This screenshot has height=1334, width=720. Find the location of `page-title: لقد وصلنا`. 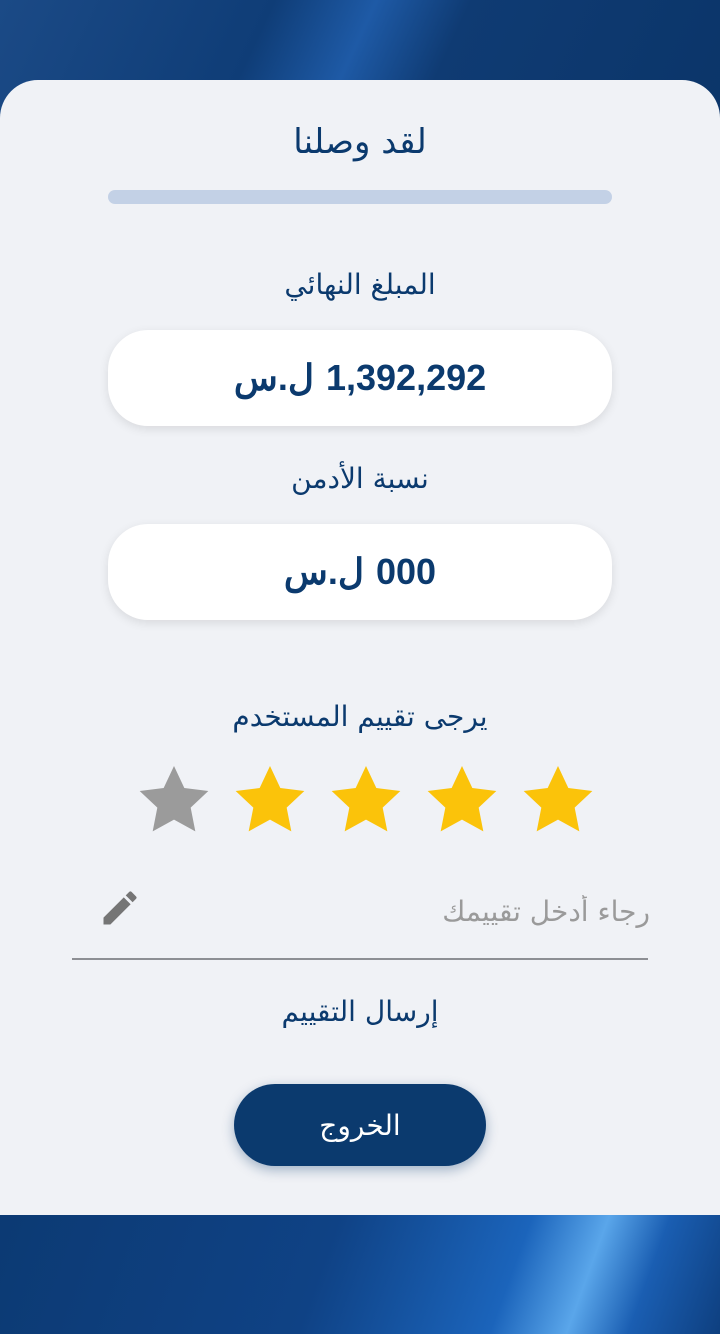

page-title: لقد وصلنا is located at coordinates (360, 142).